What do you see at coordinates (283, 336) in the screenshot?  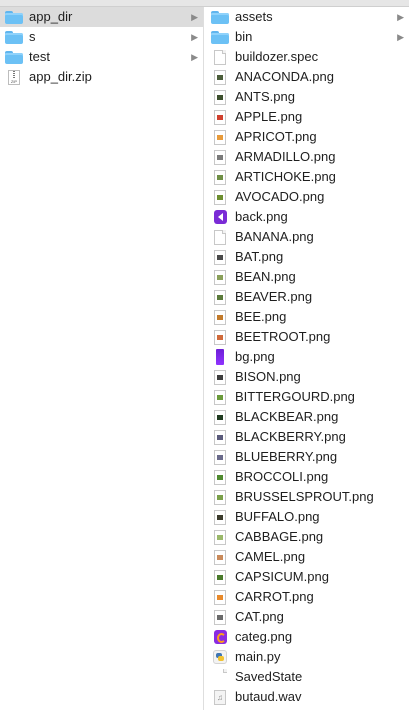 I see `file-name-label: BEETROOT.png` at bounding box center [283, 336].